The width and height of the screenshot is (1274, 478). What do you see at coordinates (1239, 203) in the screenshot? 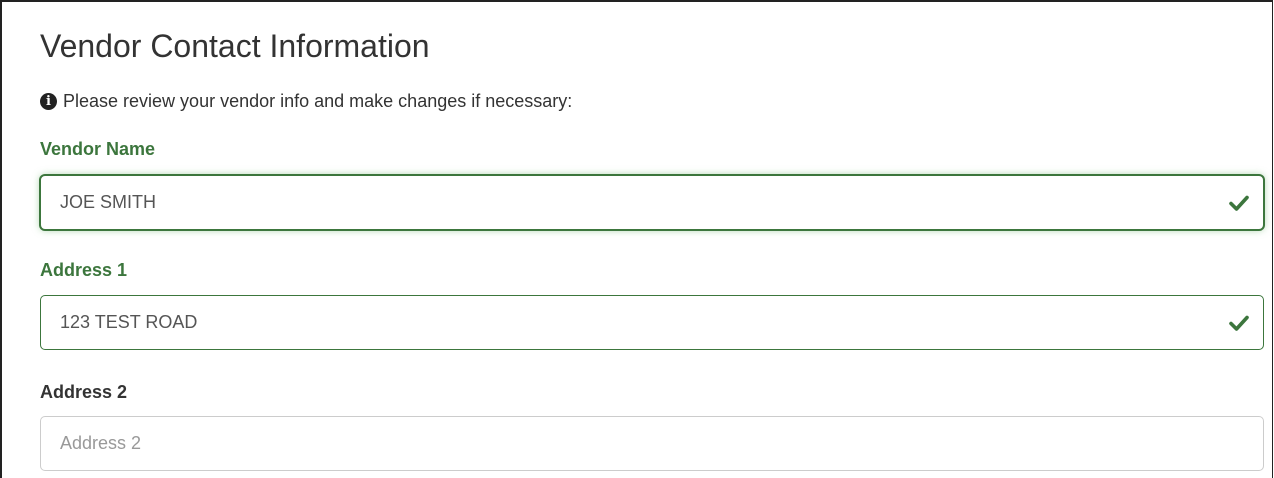
I see `vendor-name-check-icon` at bounding box center [1239, 203].